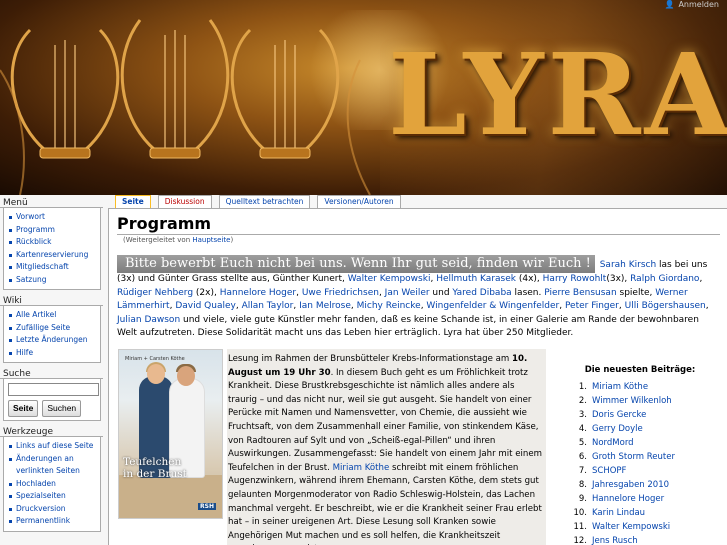 Image resolution: width=727 pixels, height=545 pixels. What do you see at coordinates (582, 415) in the screenshot?
I see `list-number: 3.` at bounding box center [582, 415].